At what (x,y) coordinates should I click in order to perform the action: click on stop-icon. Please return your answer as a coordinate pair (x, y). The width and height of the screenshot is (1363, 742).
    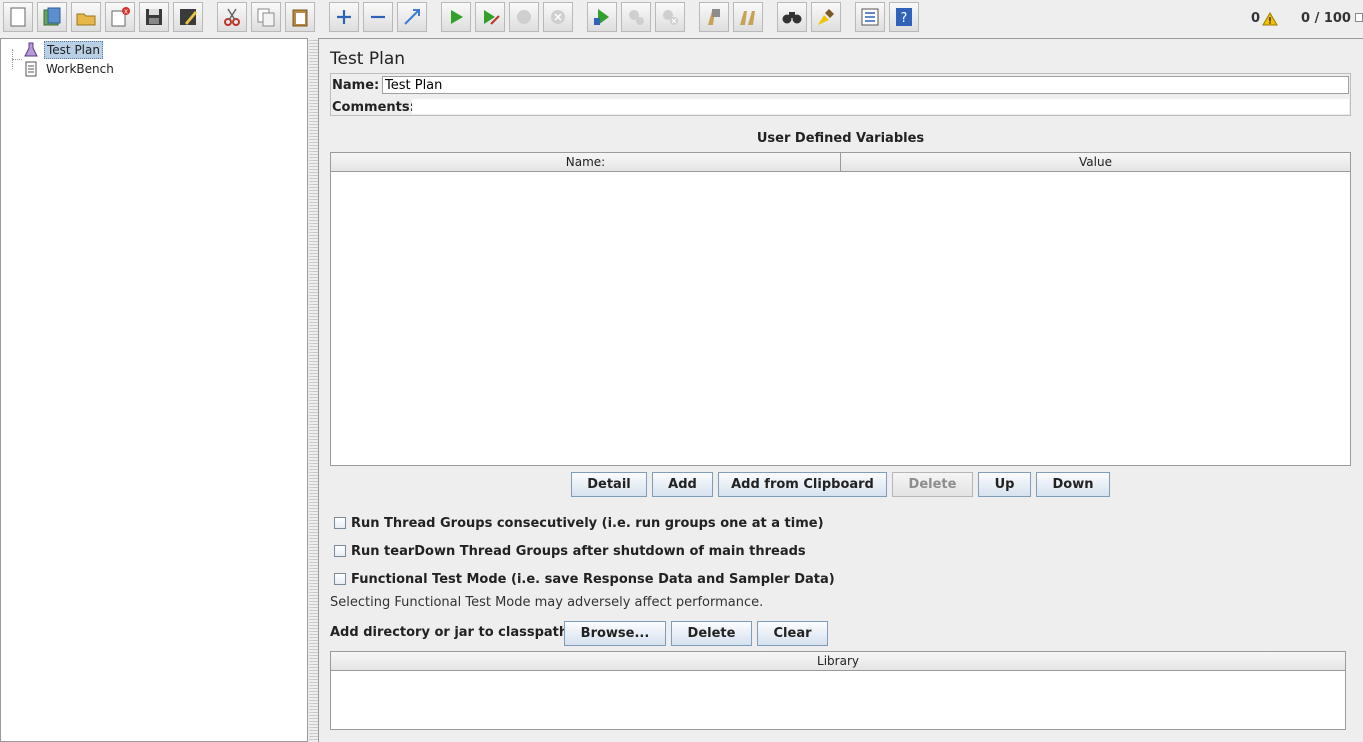
    Looking at the image, I should click on (524, 17).